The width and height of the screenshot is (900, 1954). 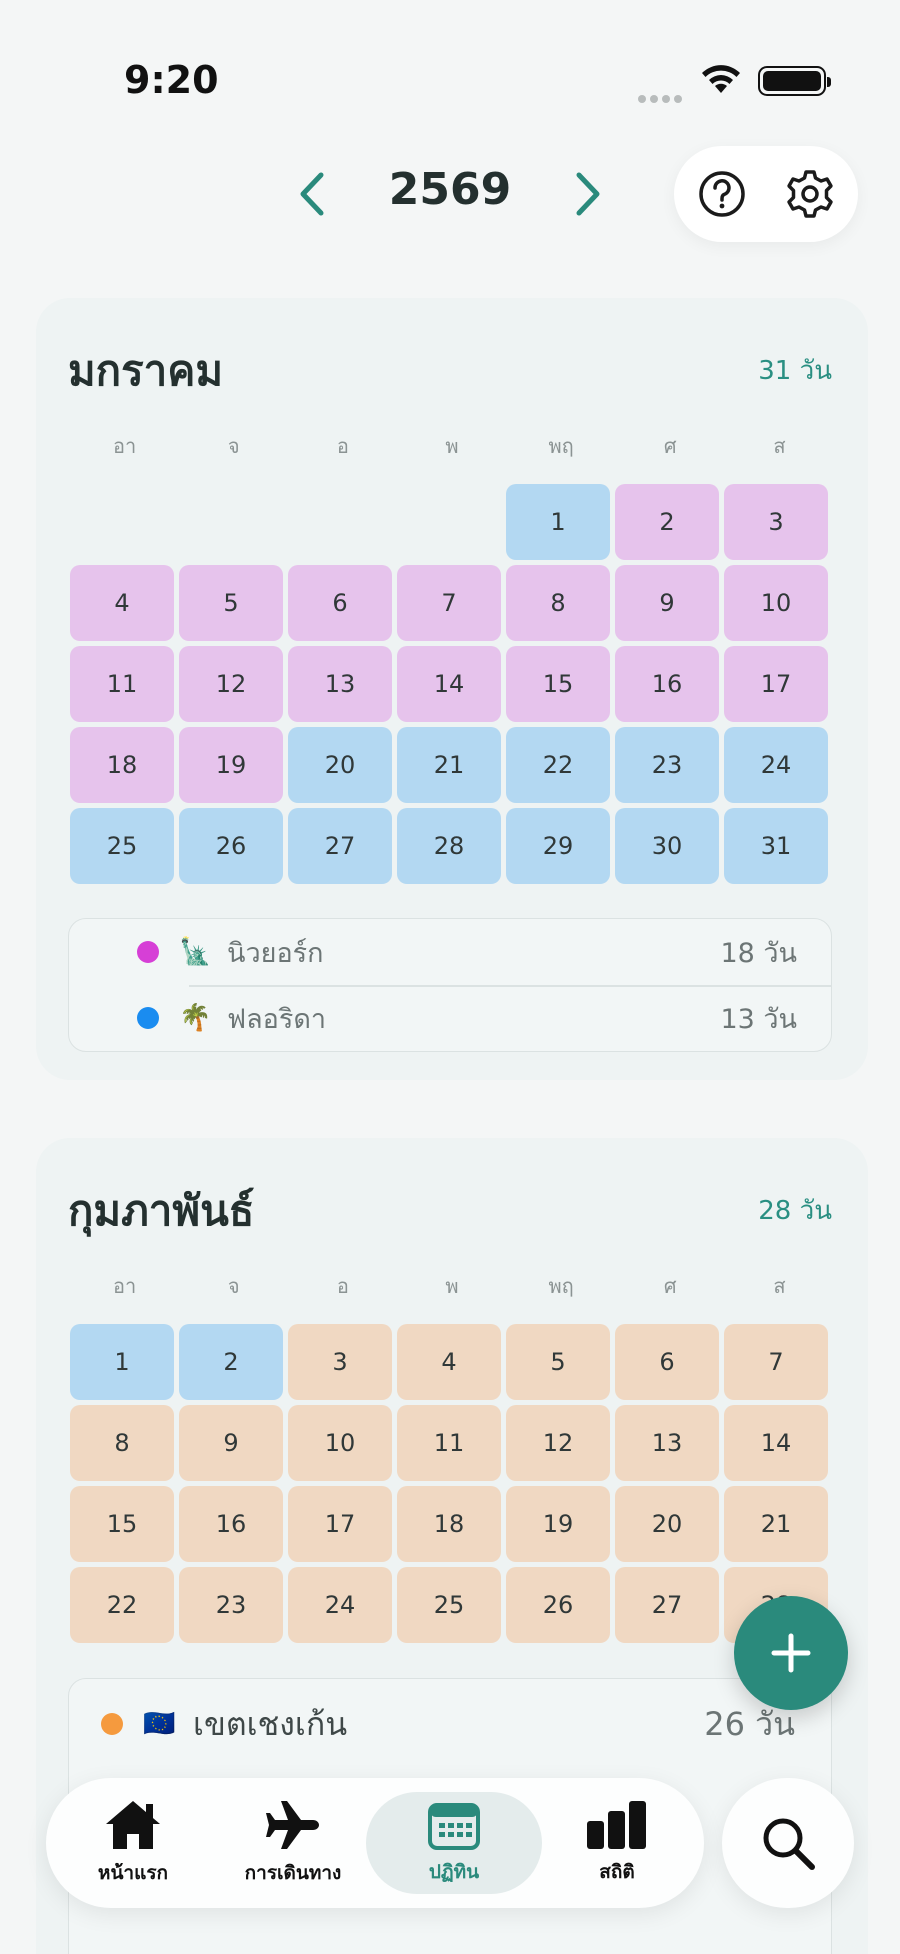 What do you see at coordinates (195, 1018) in the screenshot?
I see `palm-tree-icon: 🌴` at bounding box center [195, 1018].